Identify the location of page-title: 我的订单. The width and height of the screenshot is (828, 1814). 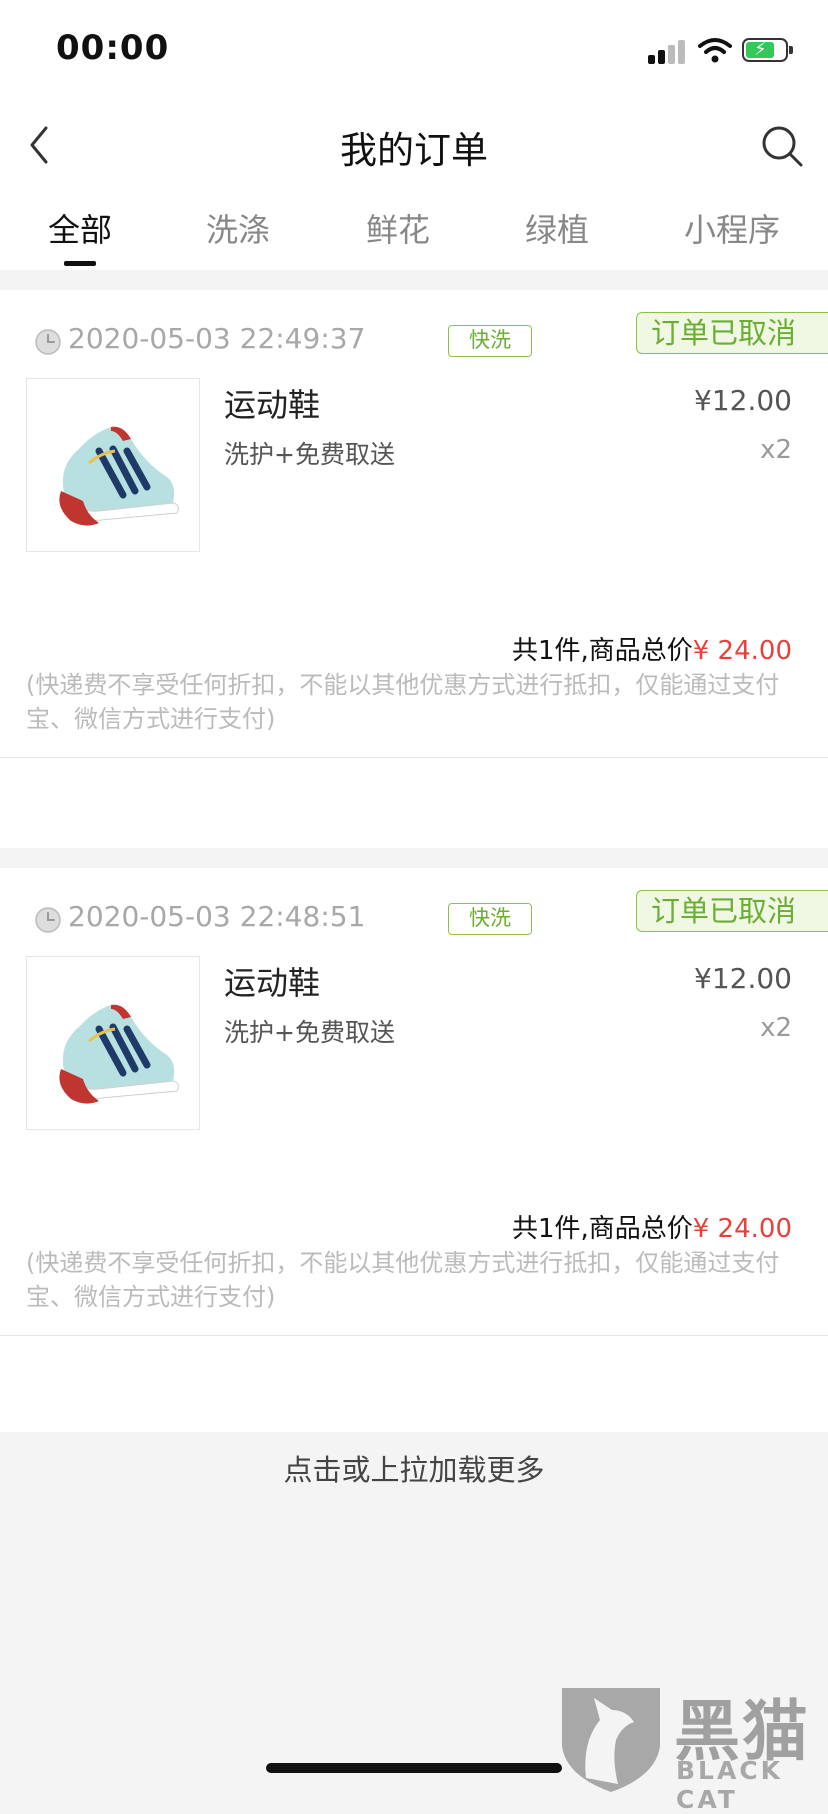
(414, 150).